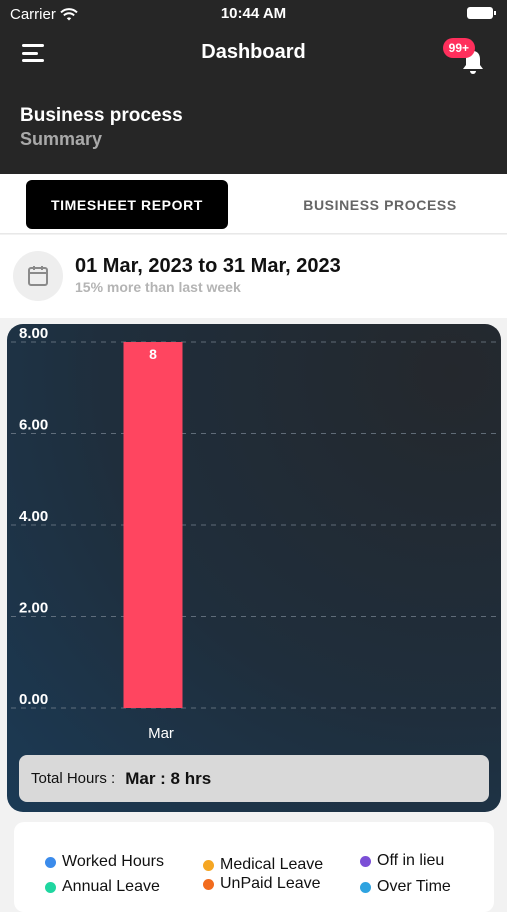 This screenshot has height=912, width=507. I want to click on calendar-icon, so click(38, 276).